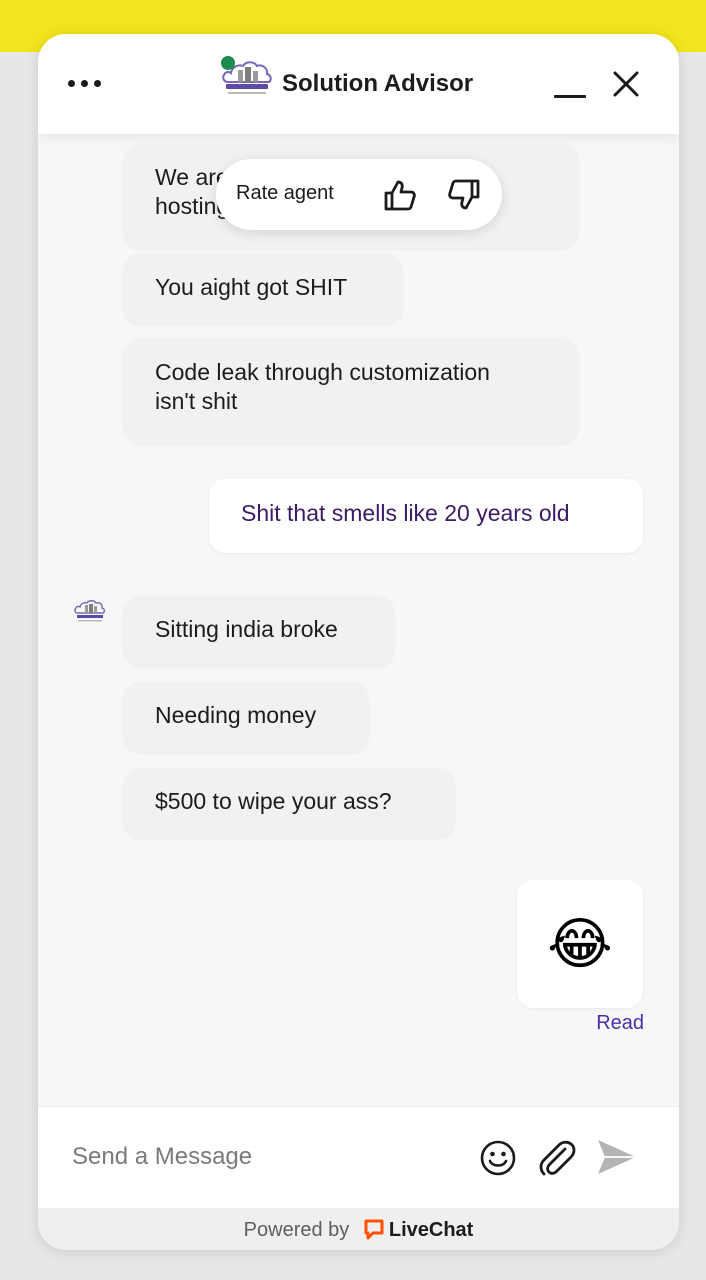 This screenshot has width=706, height=1280. Describe the element at coordinates (296, 1230) in the screenshot. I see `powered-by-label: Powered by` at that location.